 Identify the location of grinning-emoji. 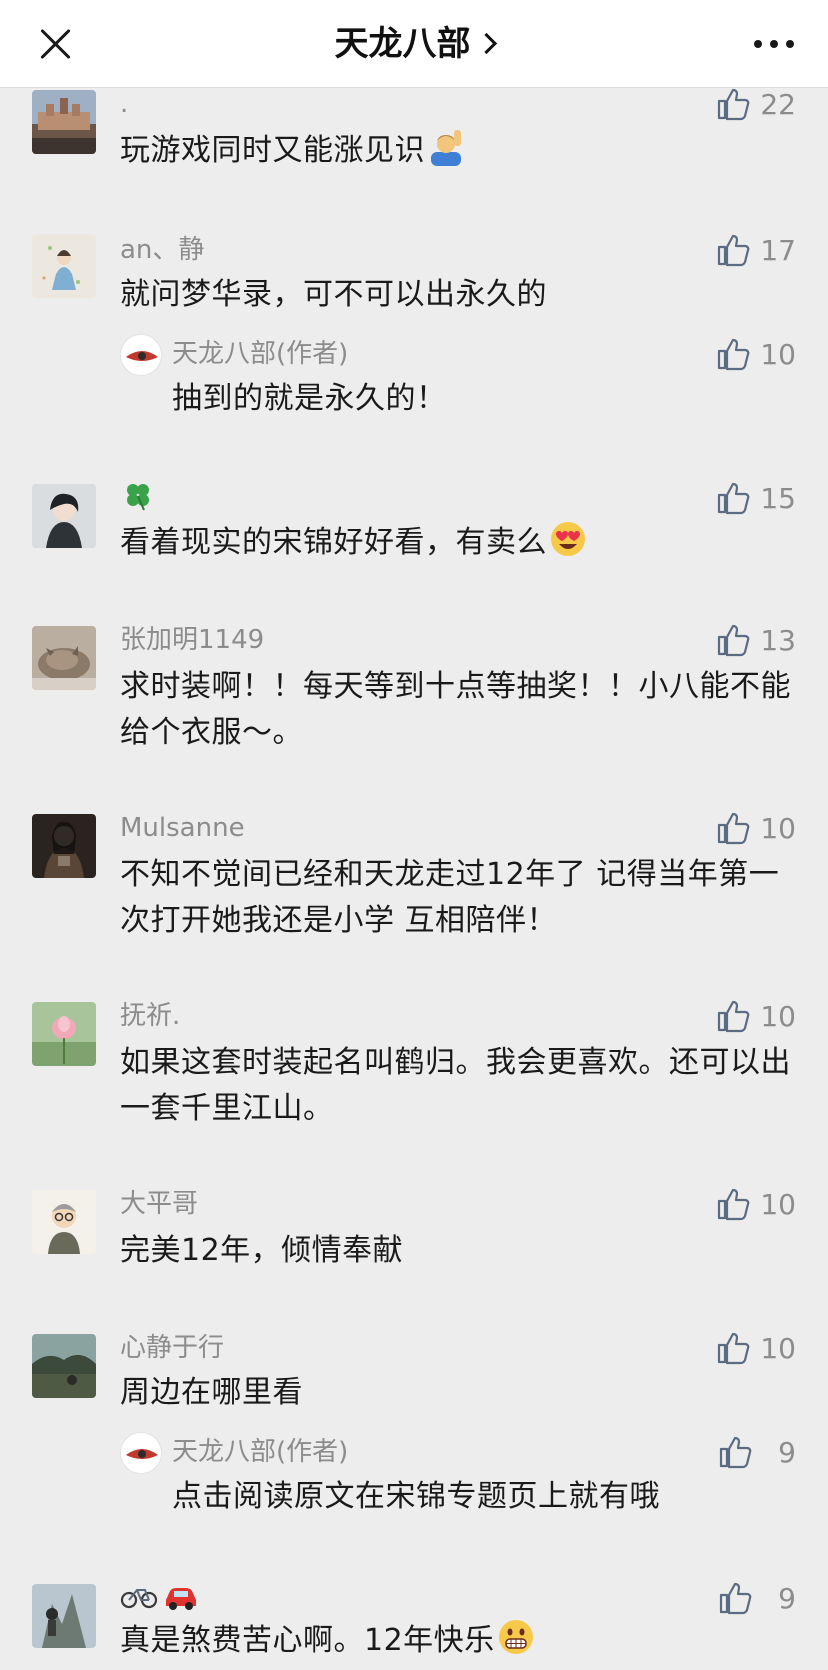
(516, 1644).